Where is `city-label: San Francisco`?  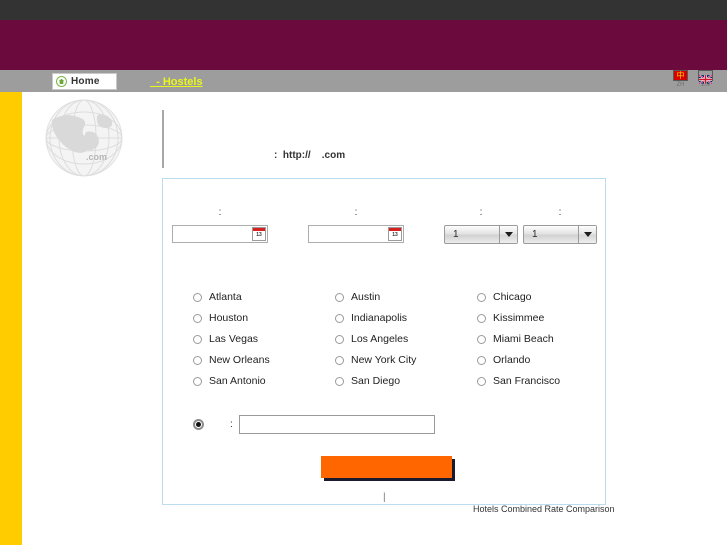
city-label: San Francisco is located at coordinates (527, 381).